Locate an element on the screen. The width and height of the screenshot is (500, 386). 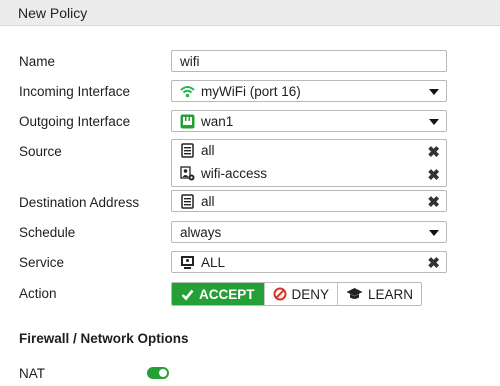
destination-label: Destination Address is located at coordinates (79, 202).